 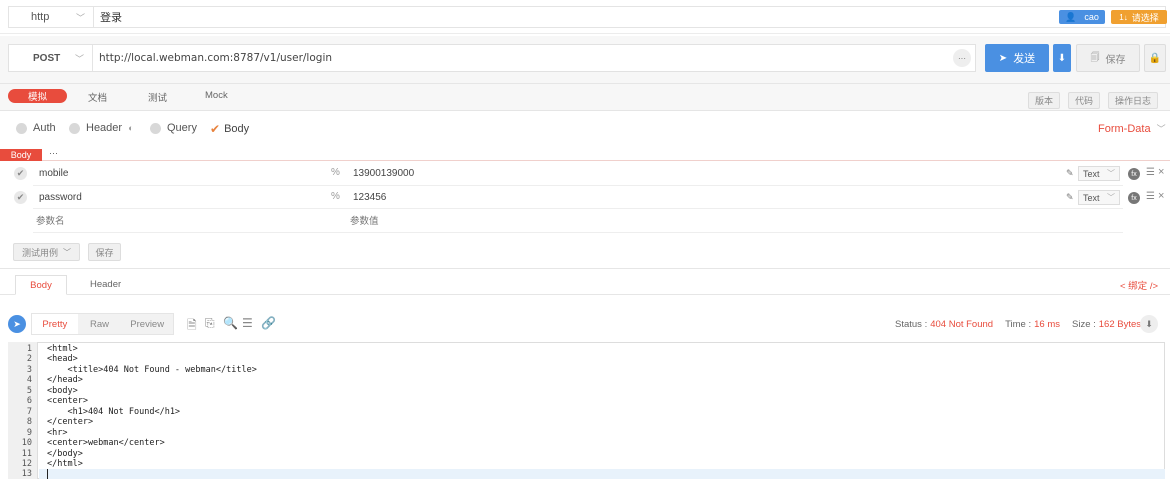 I want to click on view-tab-pretty: Pretty, so click(x=55, y=324).